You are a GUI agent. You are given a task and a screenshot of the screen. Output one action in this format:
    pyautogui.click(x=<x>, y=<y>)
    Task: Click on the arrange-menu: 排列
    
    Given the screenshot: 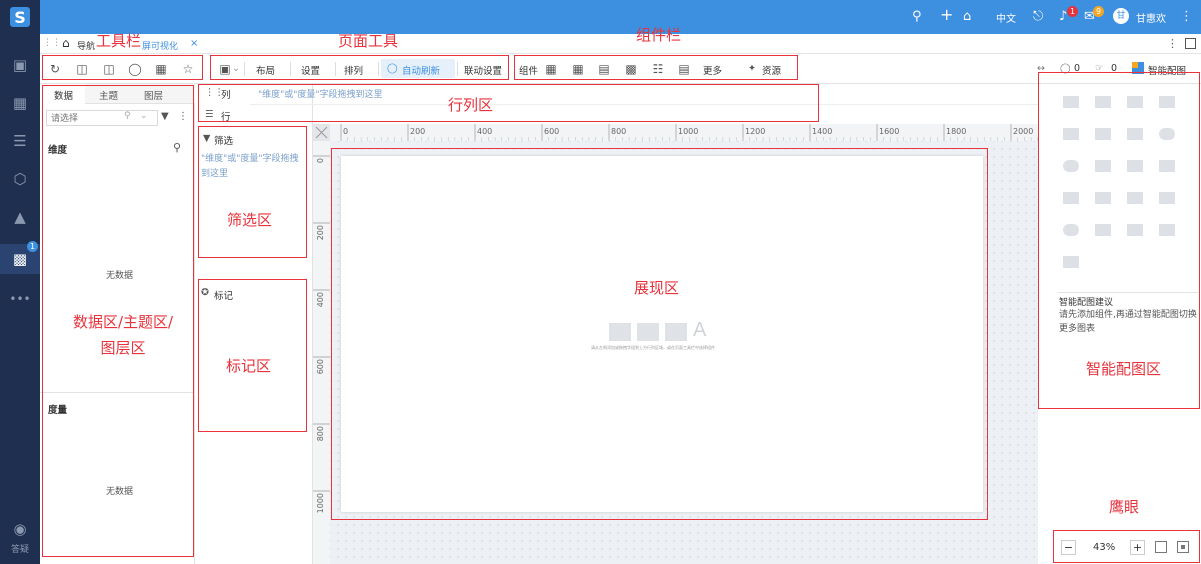 What is the action you would take?
    pyautogui.click(x=353, y=70)
    